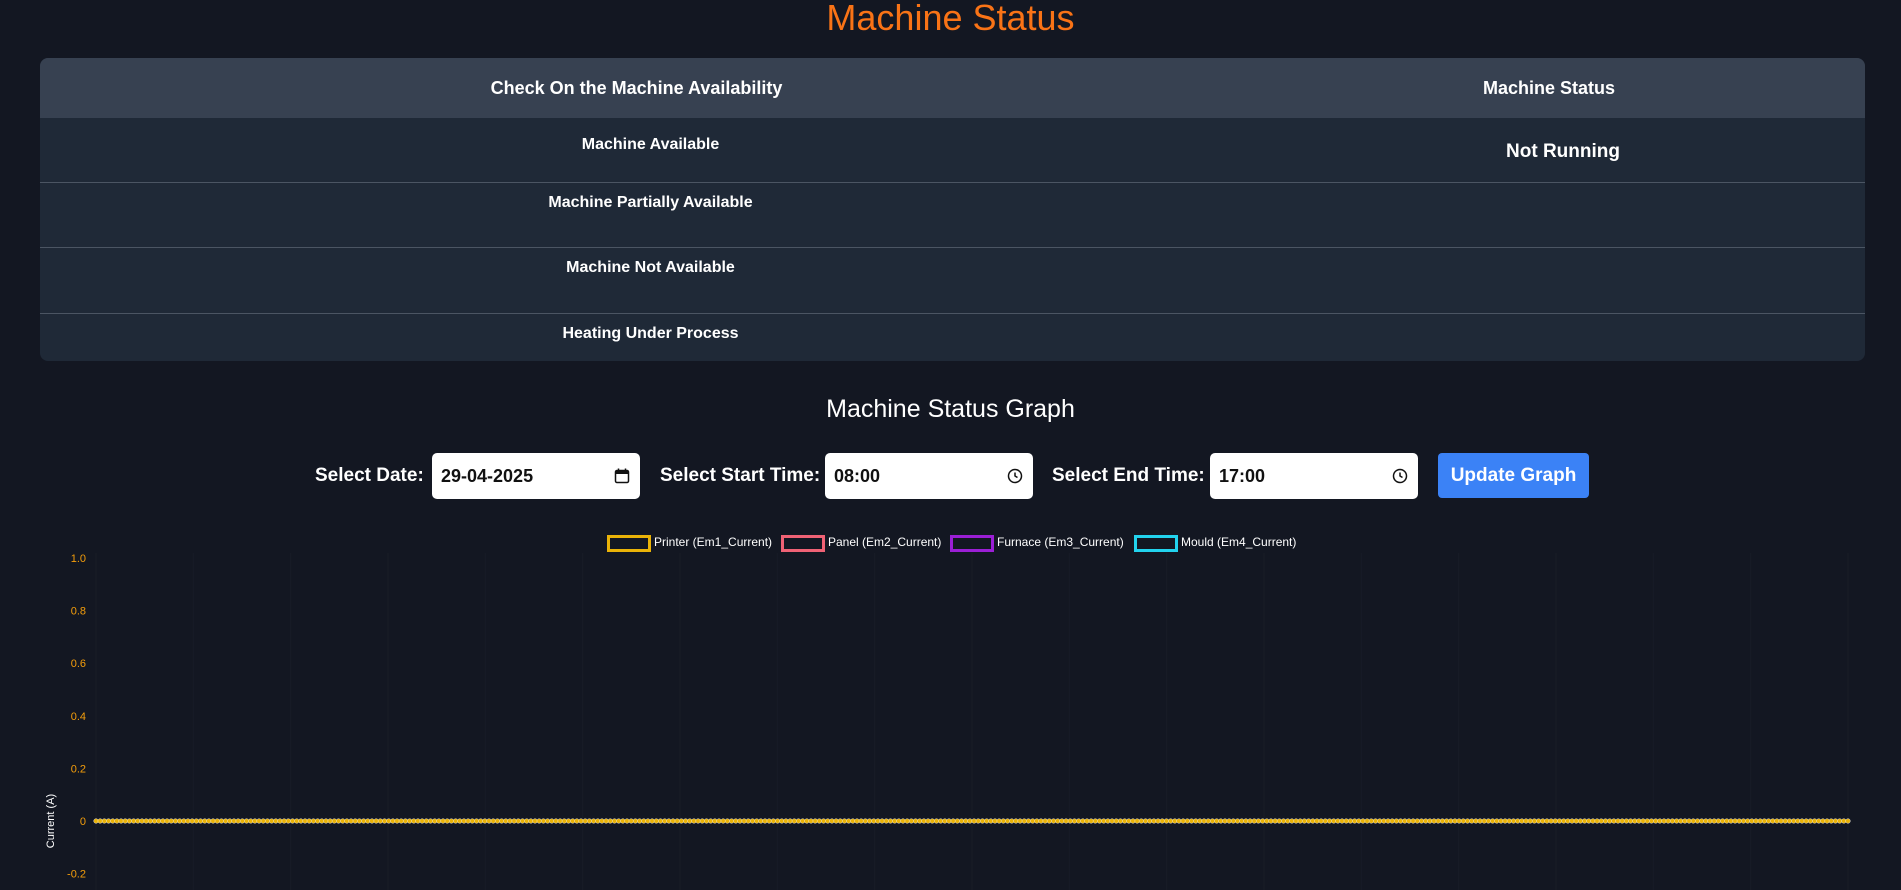 The height and width of the screenshot is (890, 1901). What do you see at coordinates (1513, 475) in the screenshot?
I see `update-graph-button: Update Graph` at bounding box center [1513, 475].